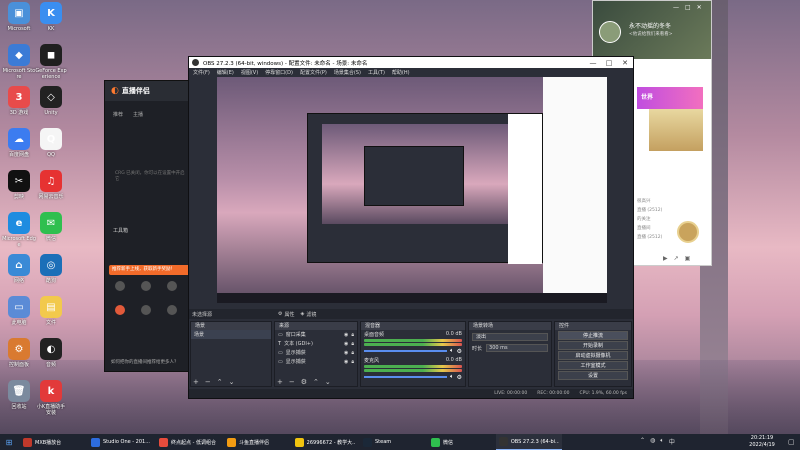 The width and height of the screenshot is (800, 450). Describe the element at coordinates (279, 72) in the screenshot. I see `menu-docks: 停靠窗口(D)` at that location.